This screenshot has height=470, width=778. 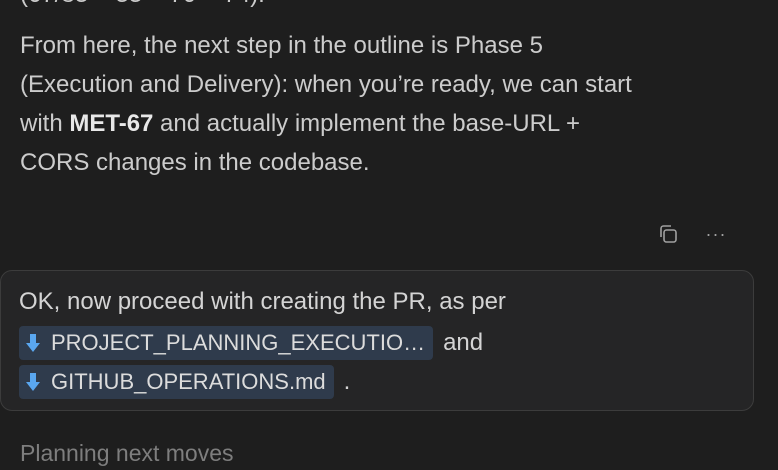 What do you see at coordinates (188, 381) in the screenshot?
I see `file-chip-label: GITHUB_OPERATIONS.md` at bounding box center [188, 381].